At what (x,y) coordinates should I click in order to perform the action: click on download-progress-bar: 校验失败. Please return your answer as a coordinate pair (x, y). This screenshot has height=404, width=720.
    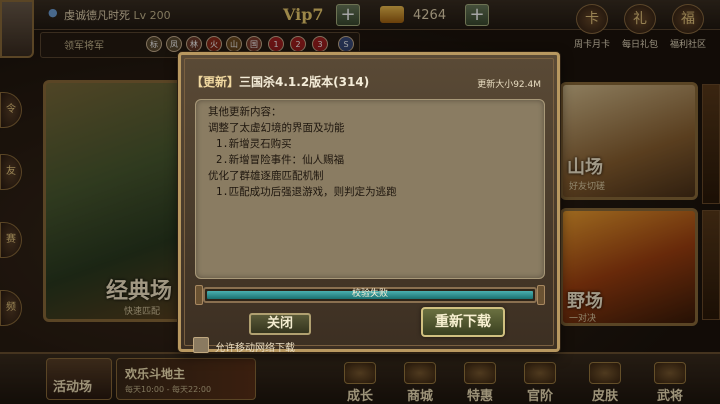
    Looking at the image, I should click on (370, 295).